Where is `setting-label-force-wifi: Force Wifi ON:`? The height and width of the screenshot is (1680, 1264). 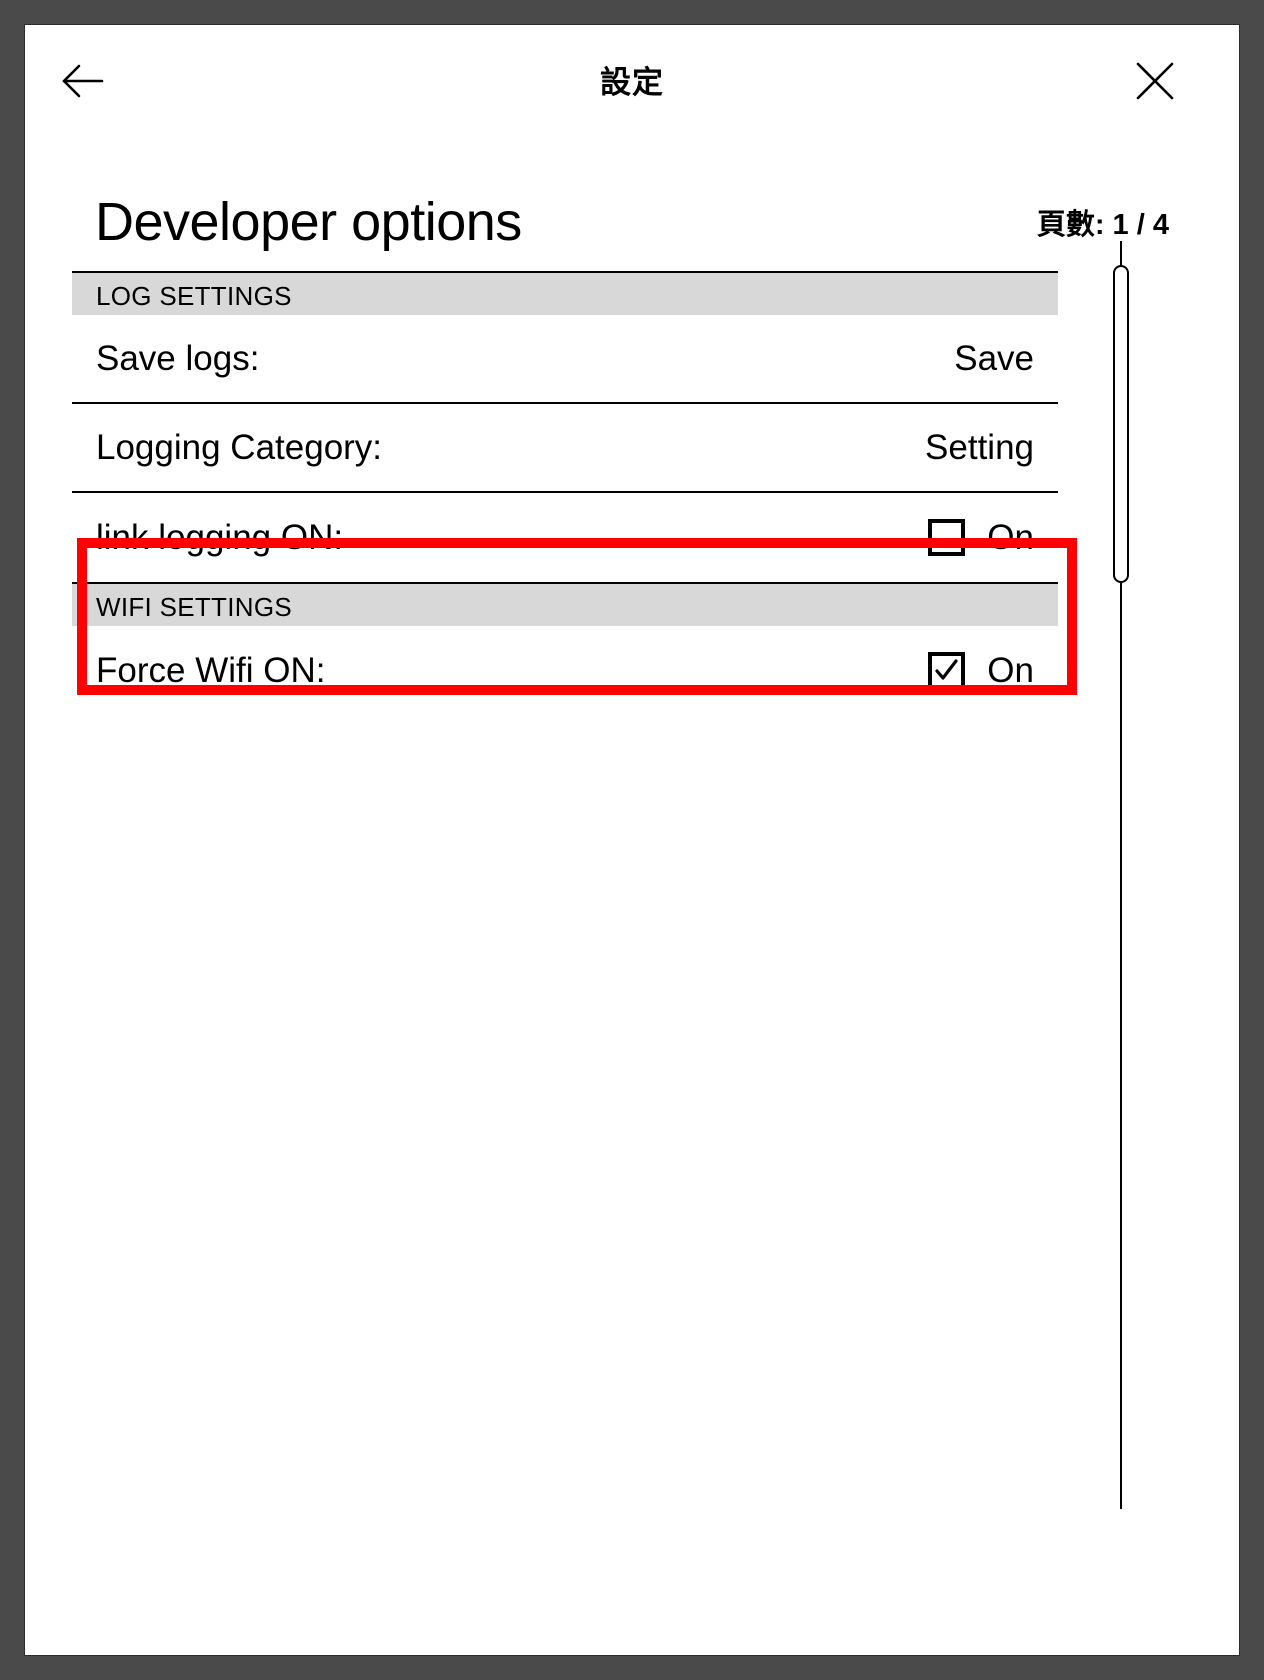 setting-label-force-wifi: Force Wifi ON: is located at coordinates (211, 670).